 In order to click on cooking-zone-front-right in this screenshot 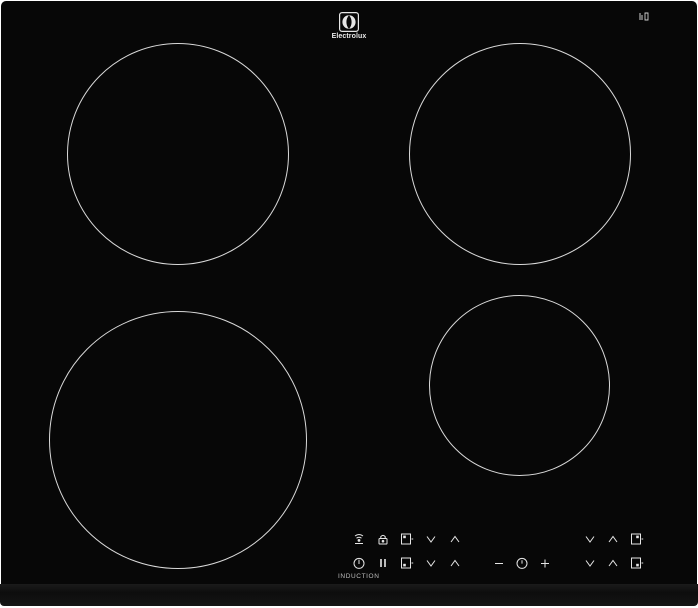, I will do `click(519, 385)`.